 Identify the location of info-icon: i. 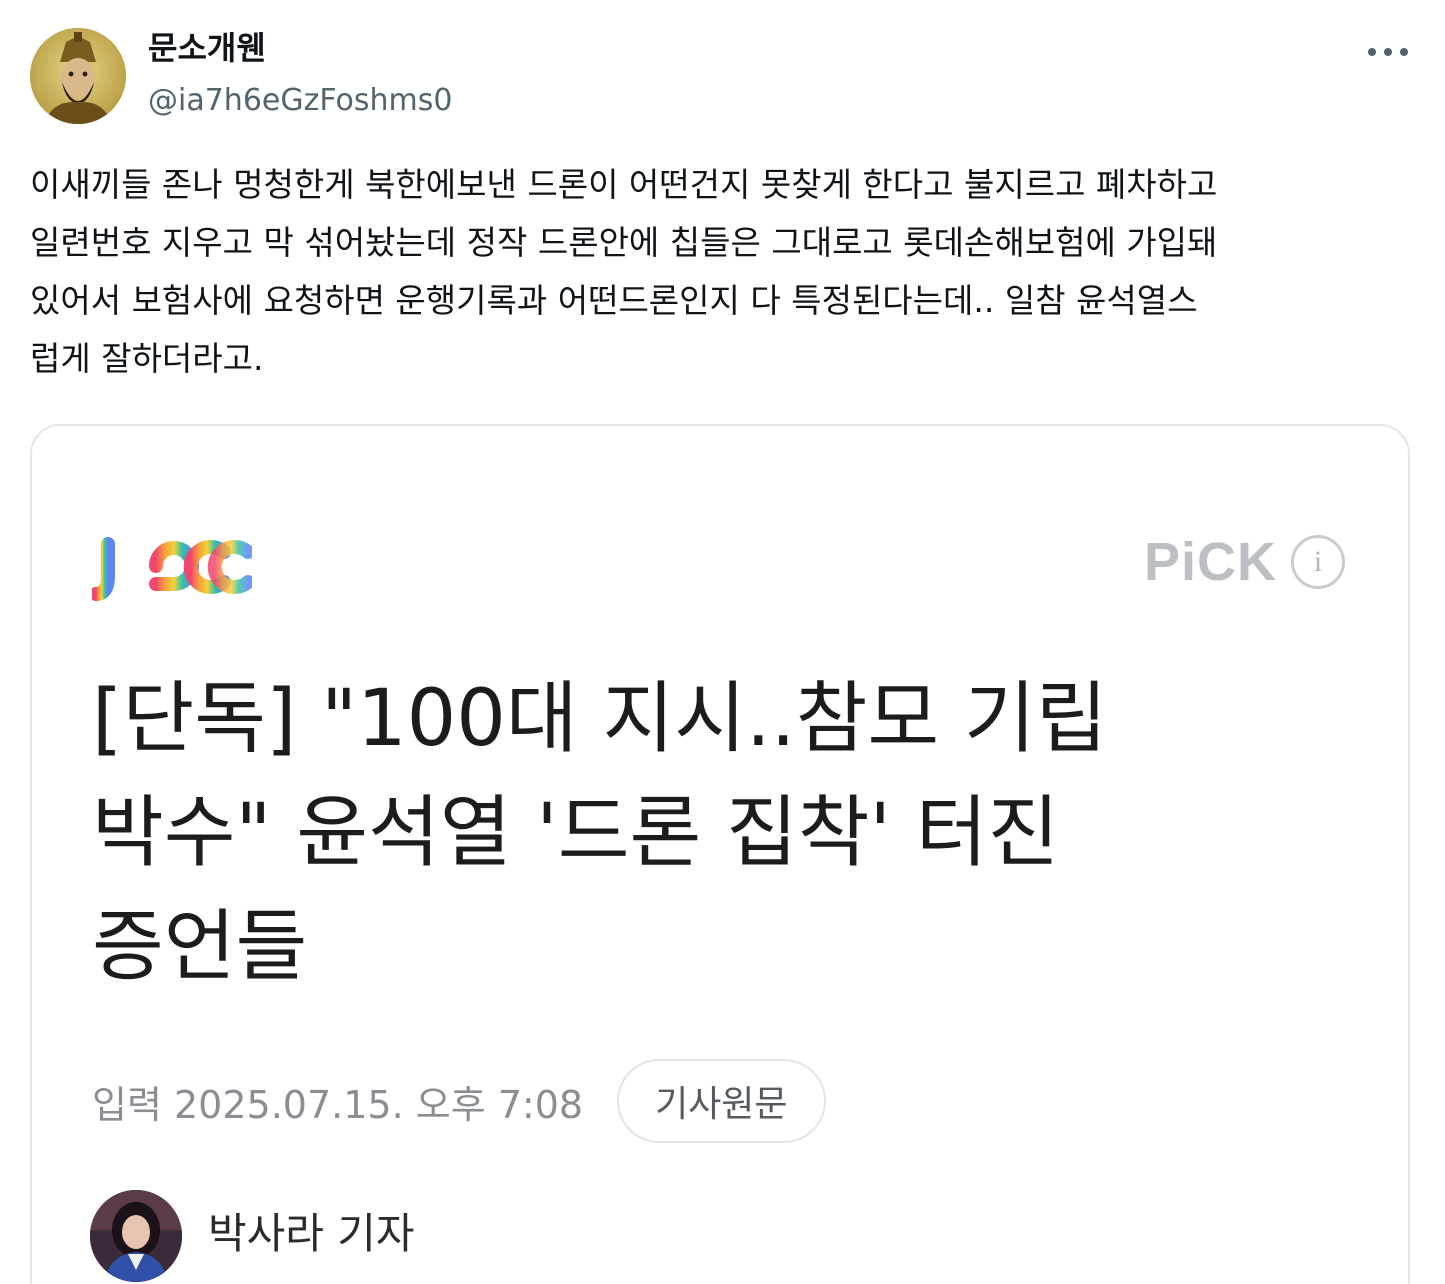
(1318, 562).